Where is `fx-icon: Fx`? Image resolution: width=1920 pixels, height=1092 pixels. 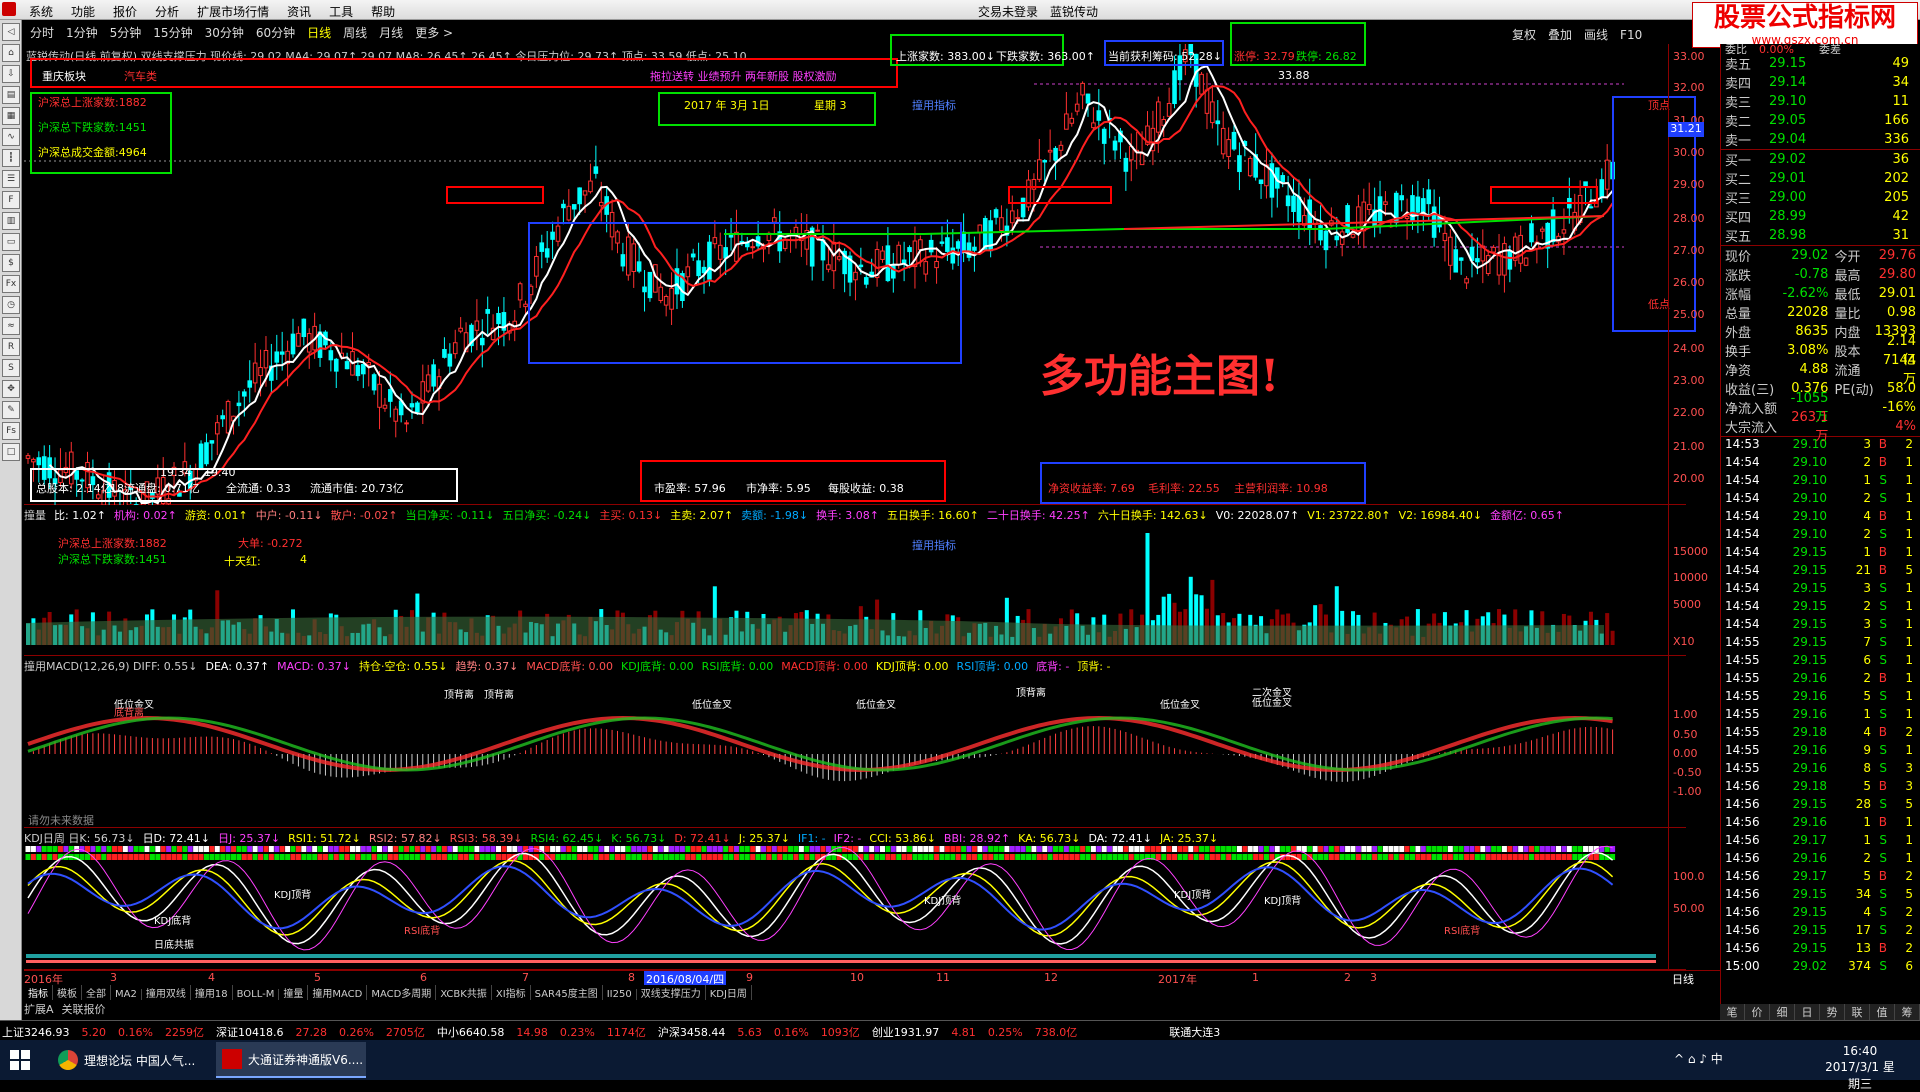
fx-icon: Fx is located at coordinates (11, 284).